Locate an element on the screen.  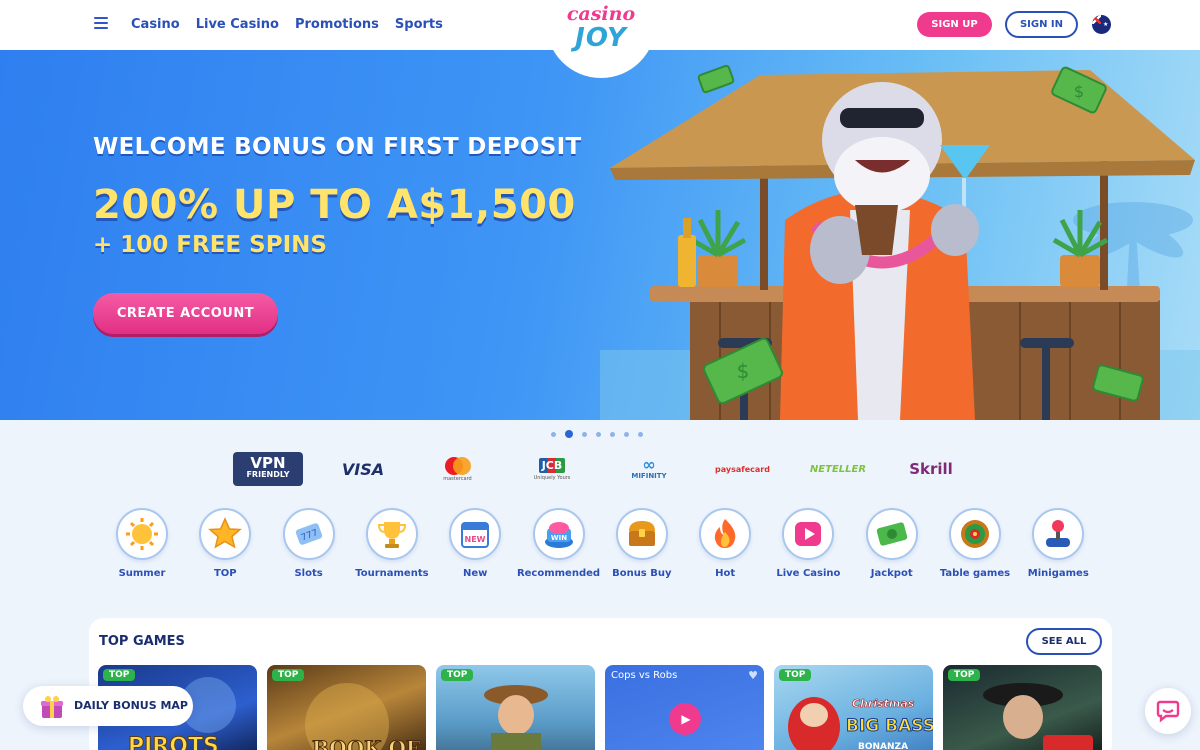
menu-icon is located at coordinates (101, 23).